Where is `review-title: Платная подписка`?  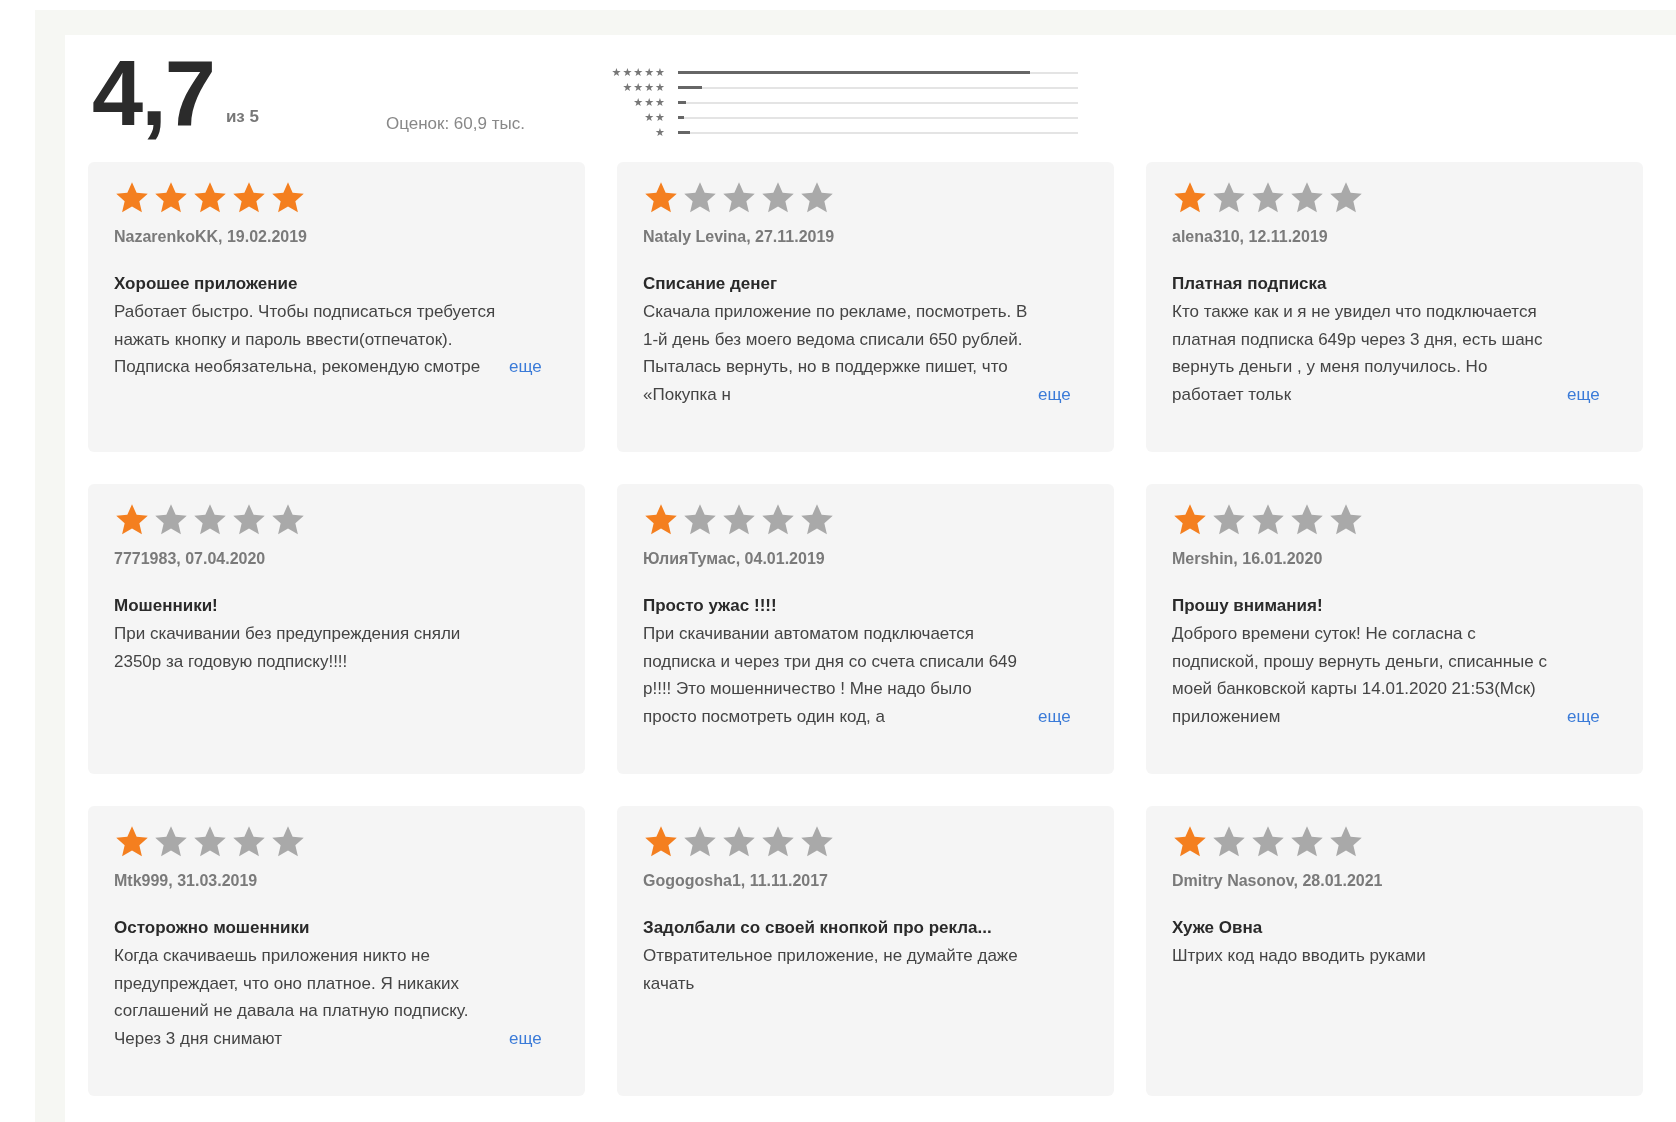 review-title: Платная подписка is located at coordinates (1250, 284).